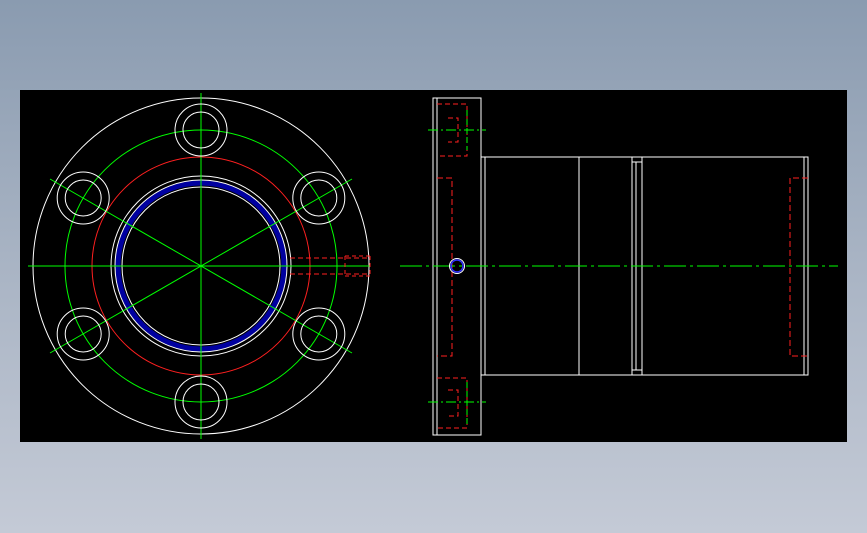 This screenshot has width=867, height=533. What do you see at coordinates (622, 267) in the screenshot?
I see `side-hidden-bore` at bounding box center [622, 267].